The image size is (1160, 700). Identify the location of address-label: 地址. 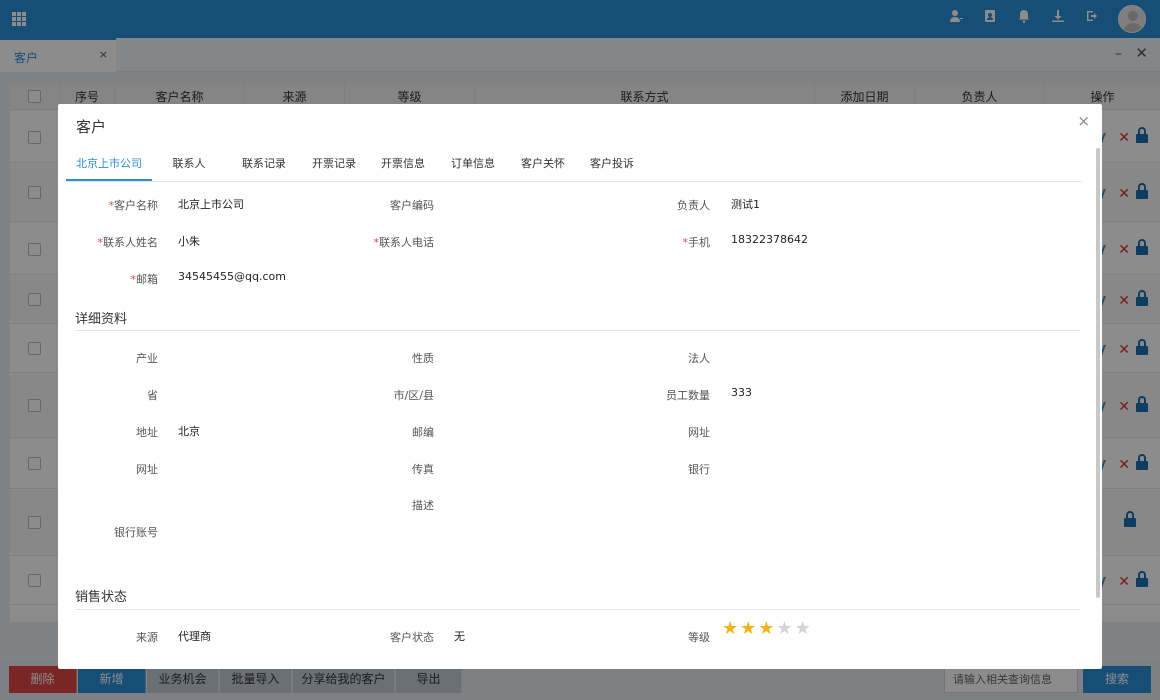
(147, 432).